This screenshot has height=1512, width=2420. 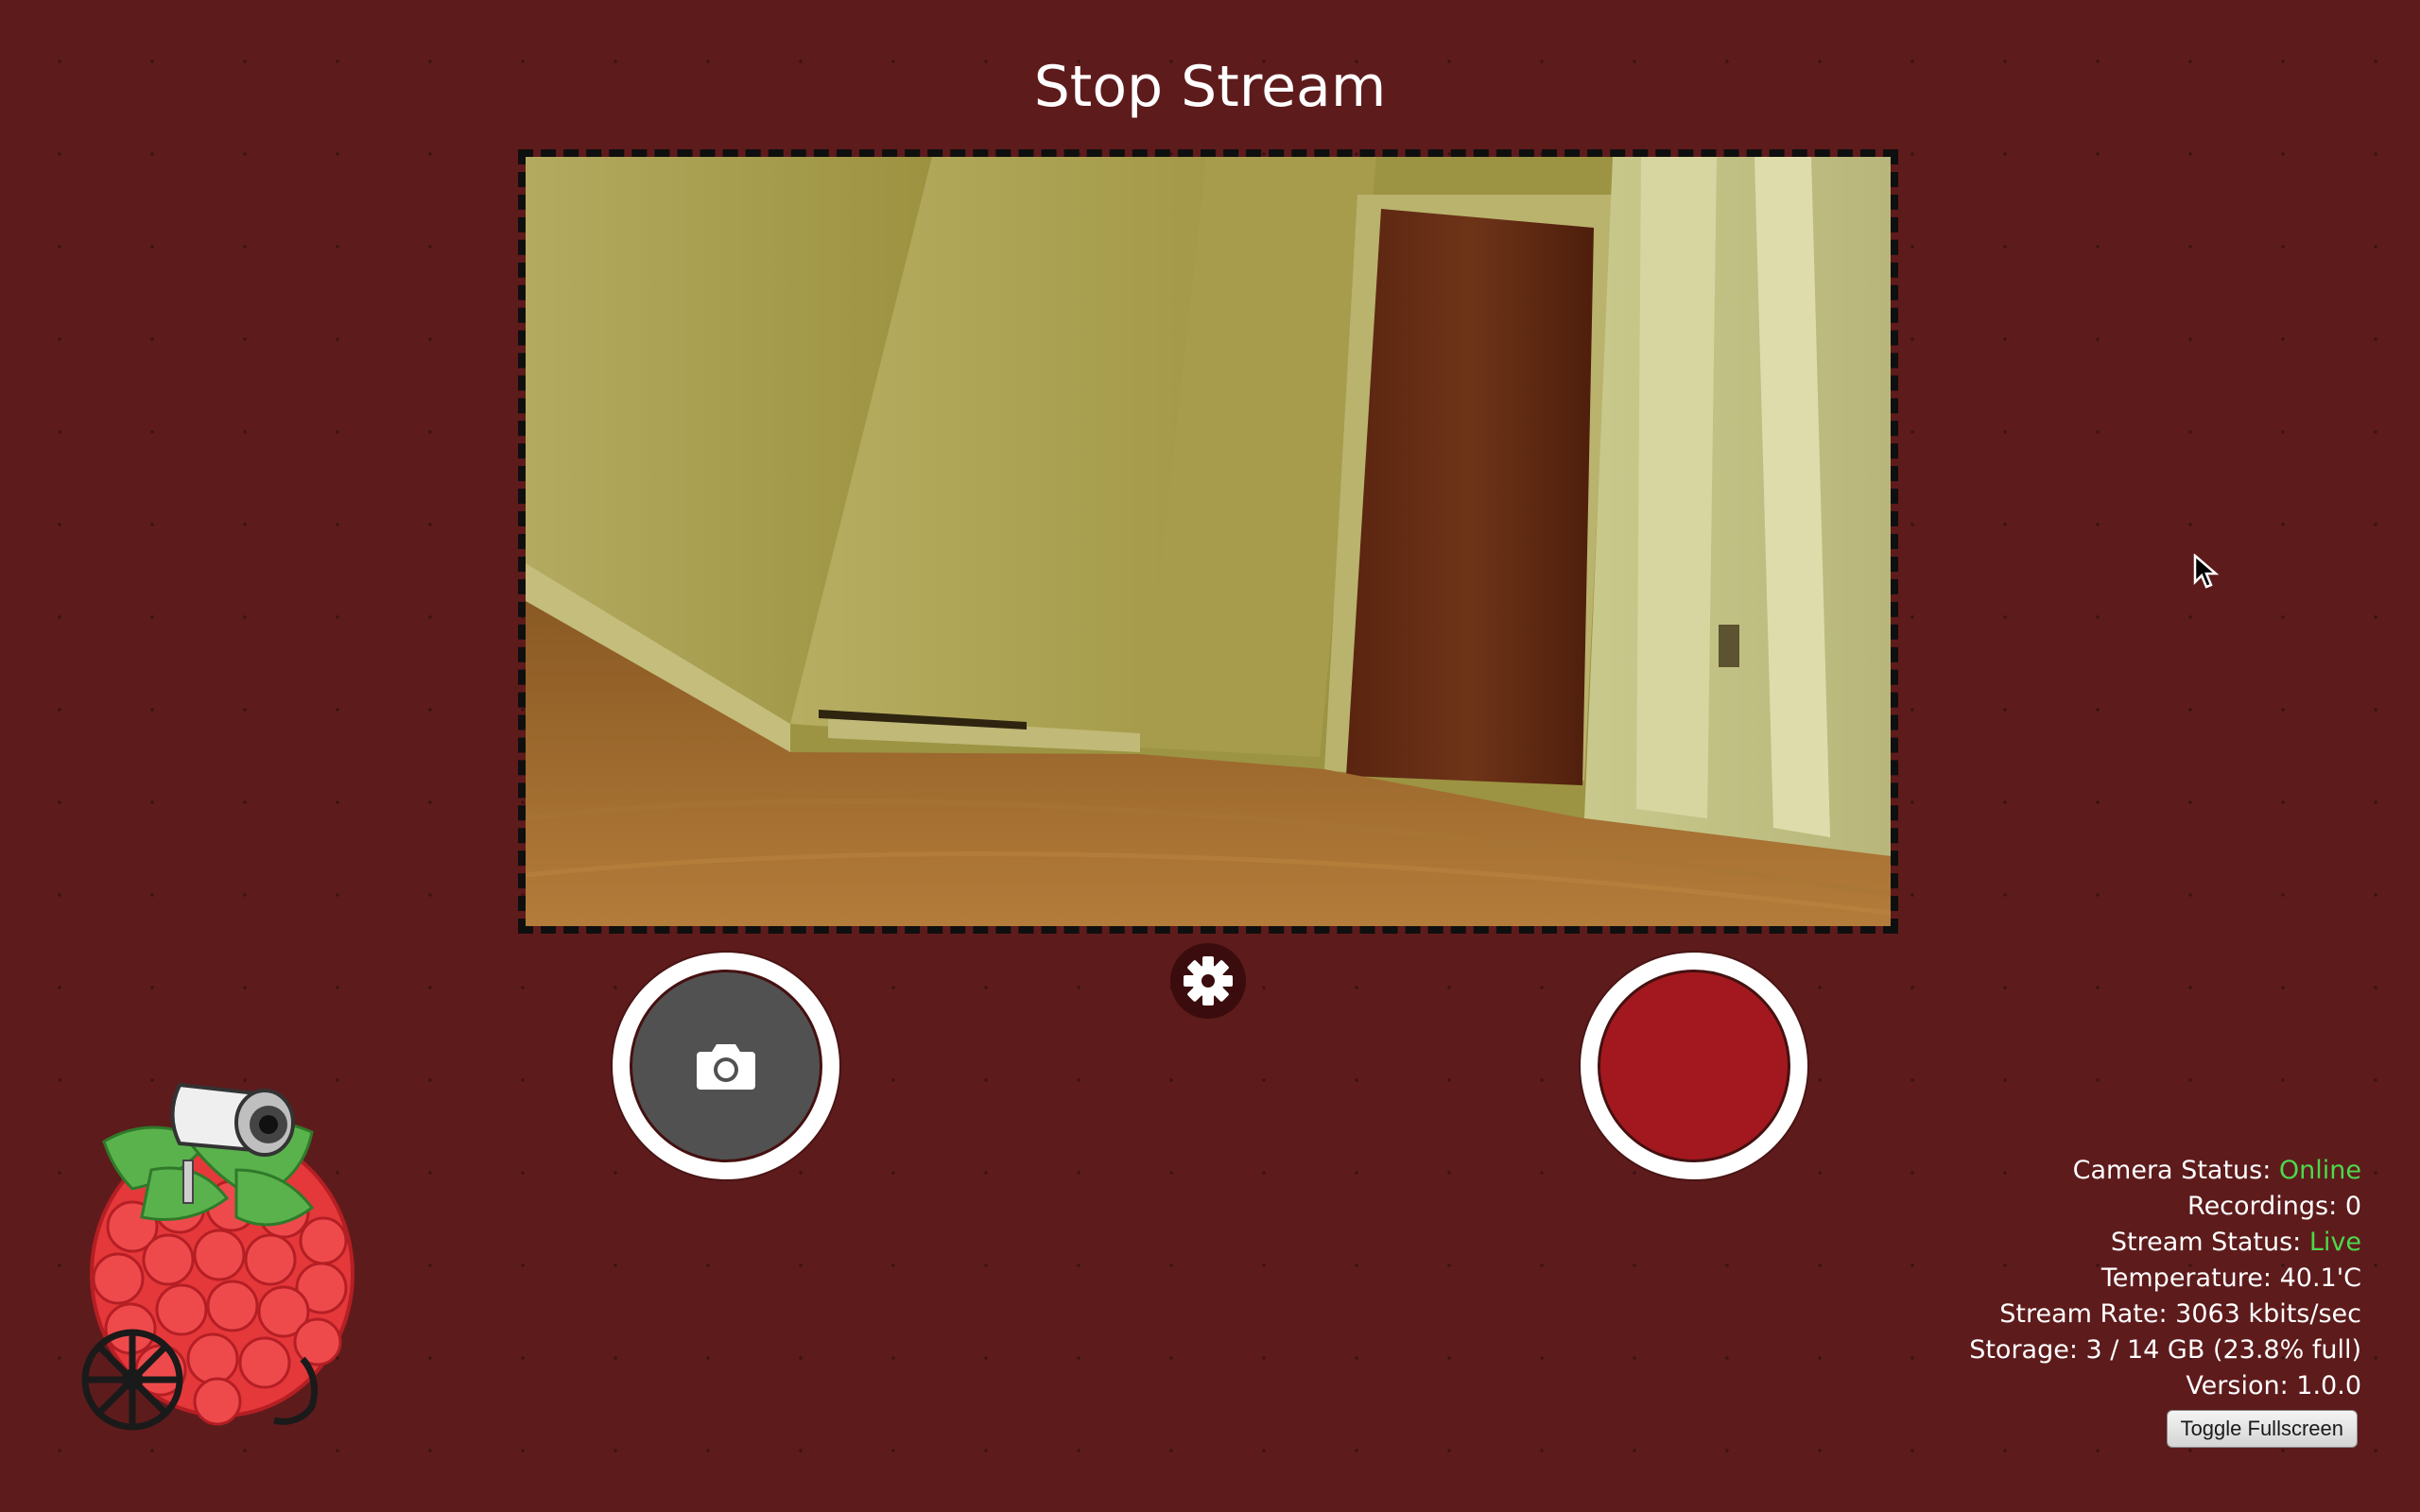 I want to click on stream-rate-line: Stream Rate: 3063 kbits/sec, so click(x=2165, y=1314).